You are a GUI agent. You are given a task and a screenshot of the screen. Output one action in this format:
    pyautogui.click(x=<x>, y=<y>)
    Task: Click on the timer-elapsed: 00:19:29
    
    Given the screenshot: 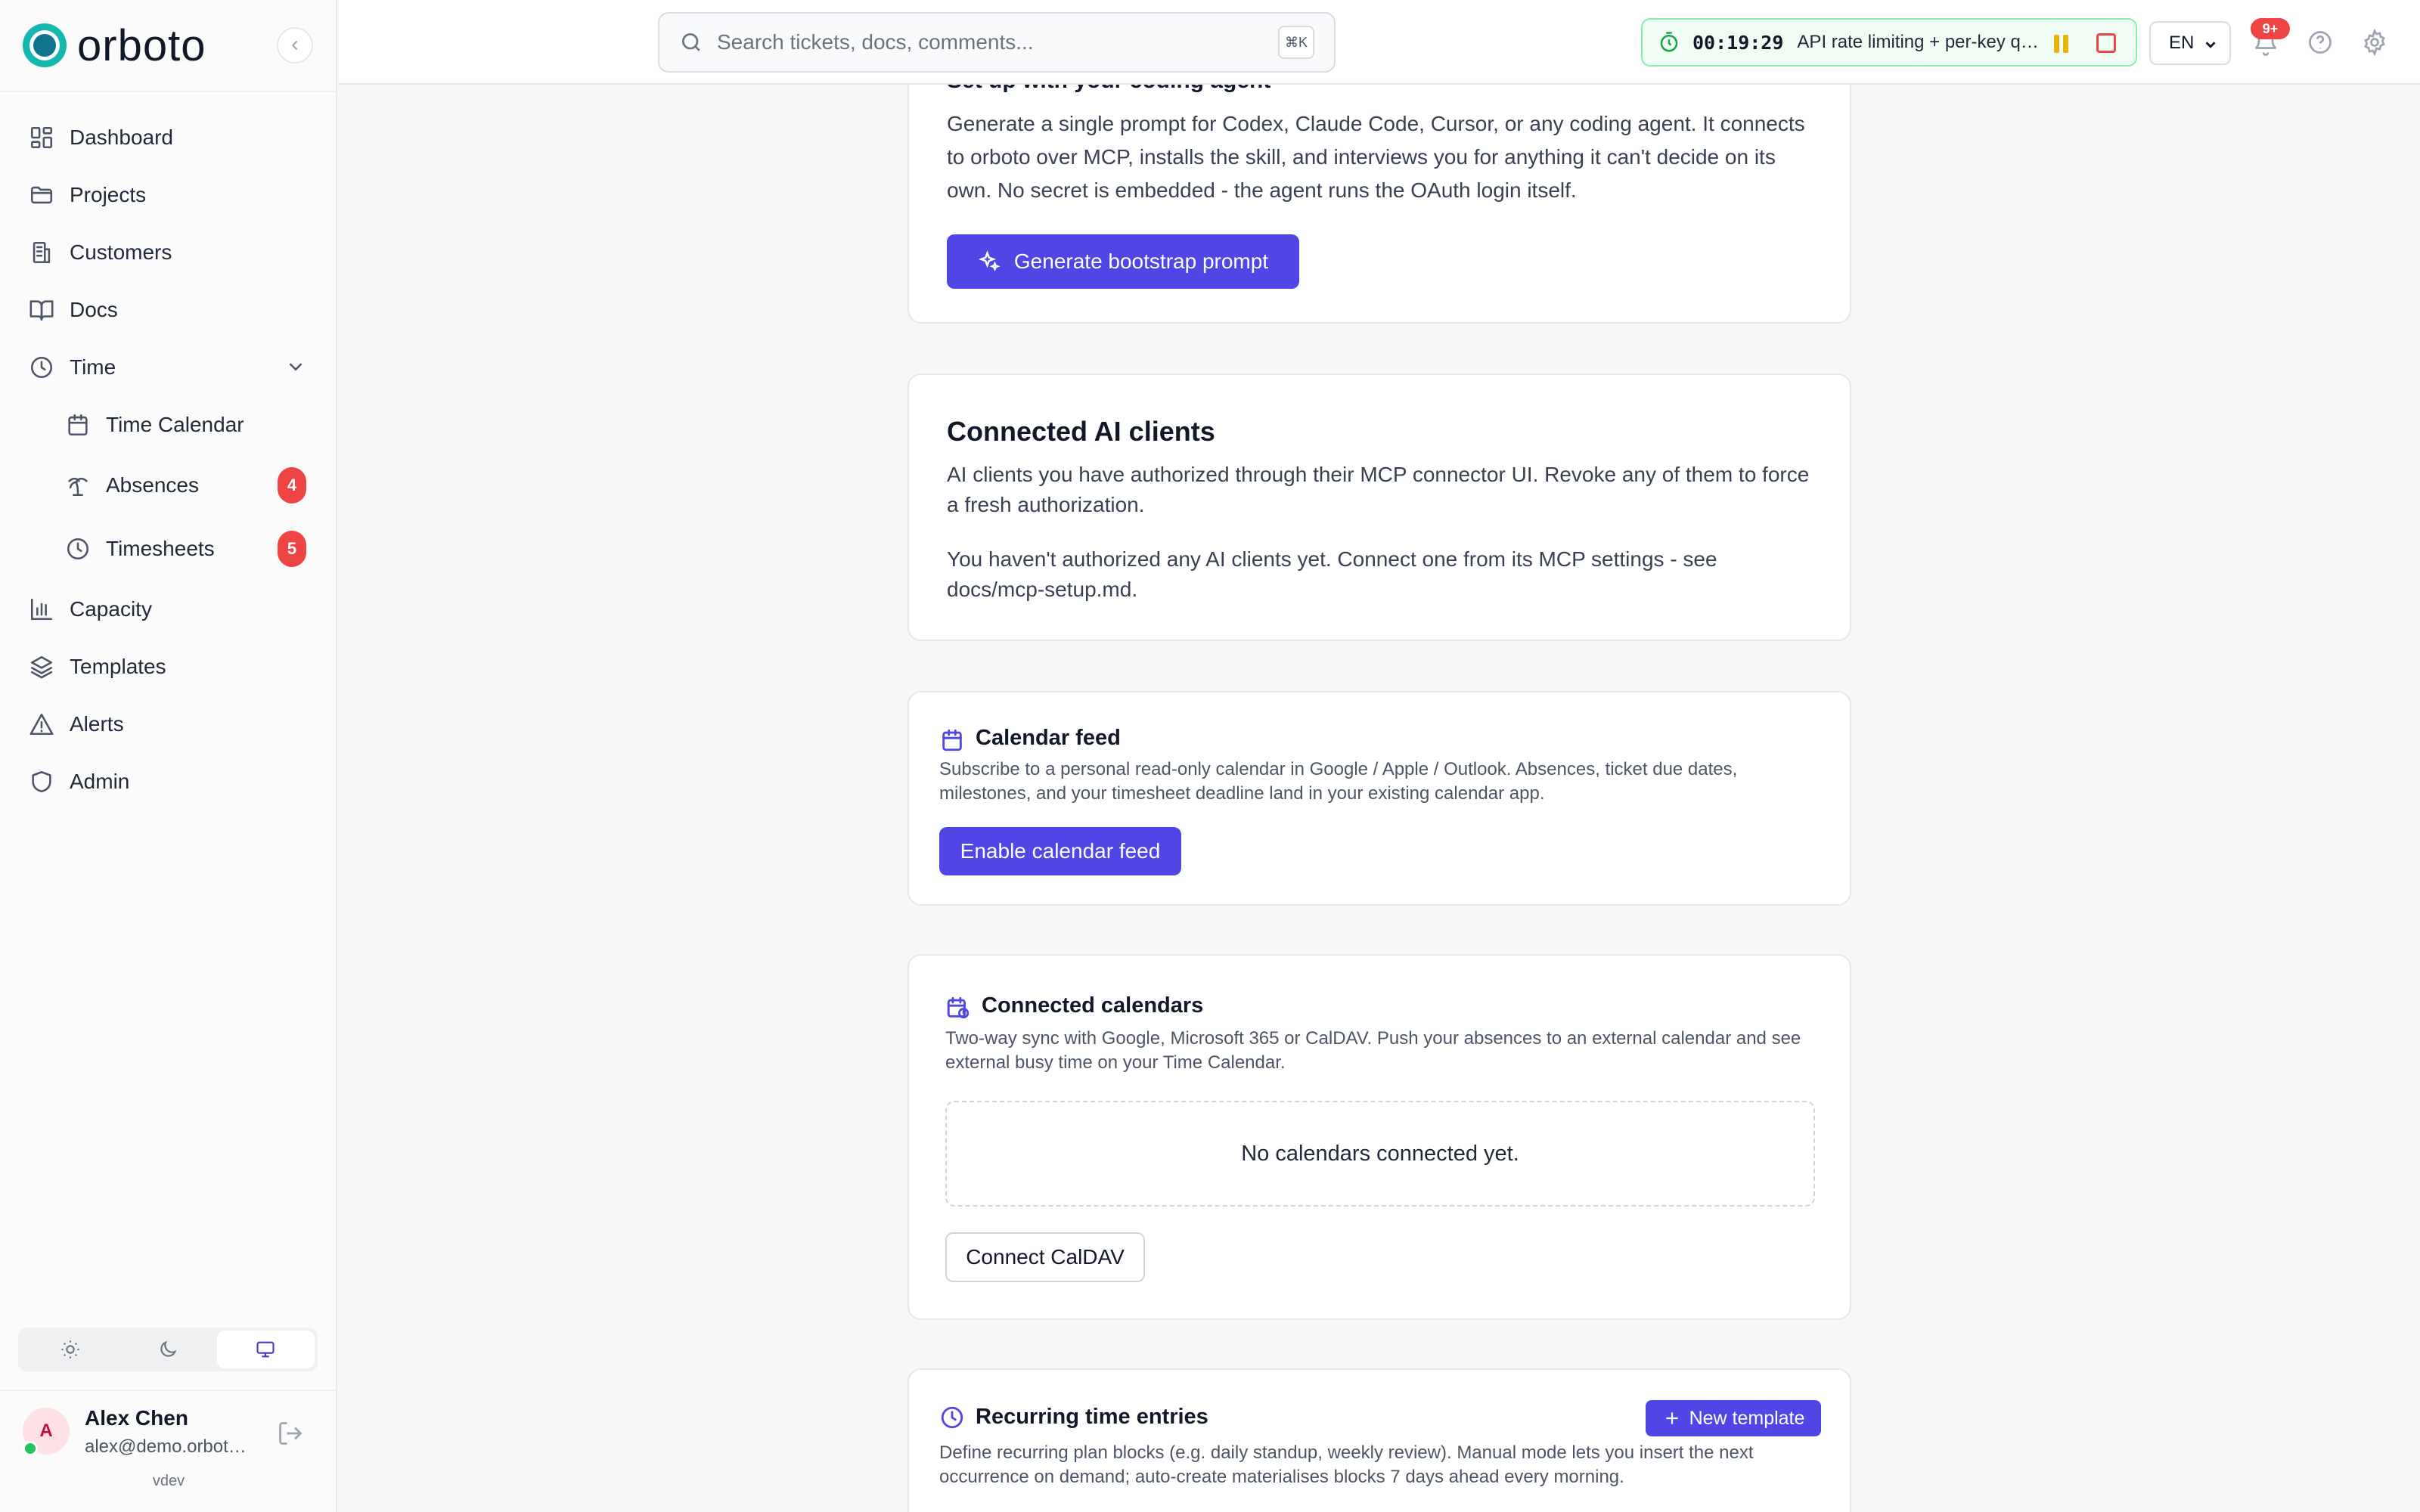 What is the action you would take?
    pyautogui.click(x=1738, y=42)
    